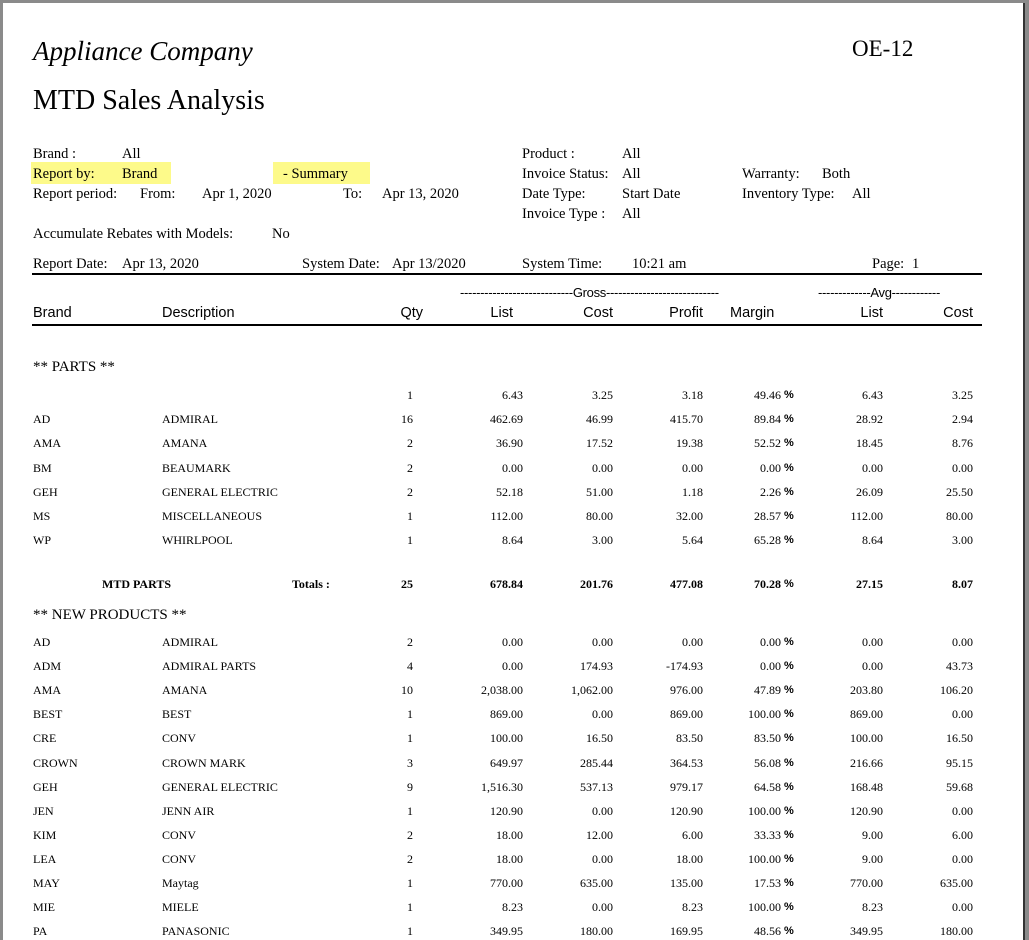  What do you see at coordinates (64, 174) in the screenshot?
I see `report-by-label: Report by:` at bounding box center [64, 174].